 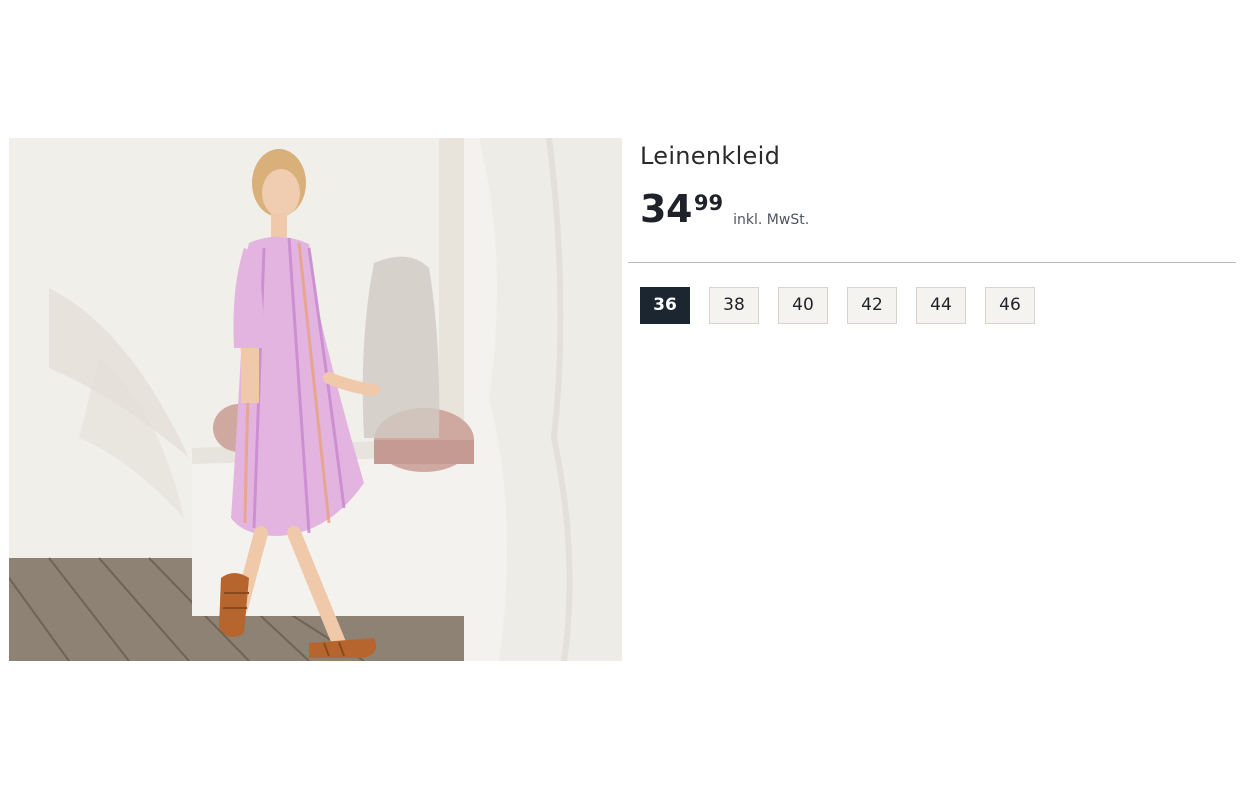 What do you see at coordinates (771, 220) in the screenshot?
I see `price-vat-note: inkl. MwSt.` at bounding box center [771, 220].